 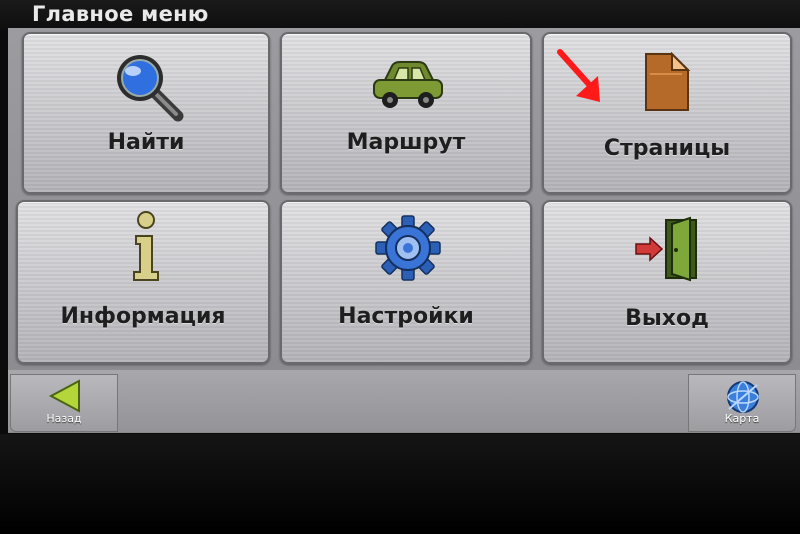 I want to click on menu-tile-info: Информация, so click(x=143, y=282).